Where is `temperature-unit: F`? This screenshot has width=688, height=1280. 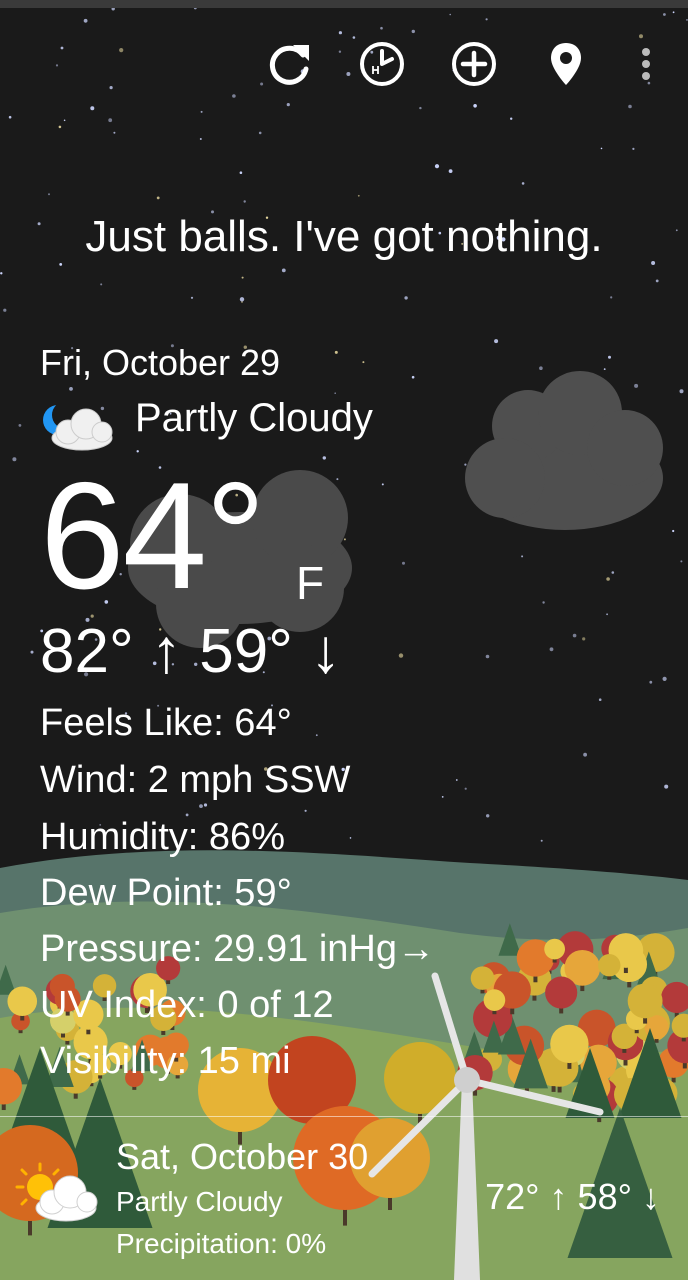
temperature-unit: F is located at coordinates (310, 583).